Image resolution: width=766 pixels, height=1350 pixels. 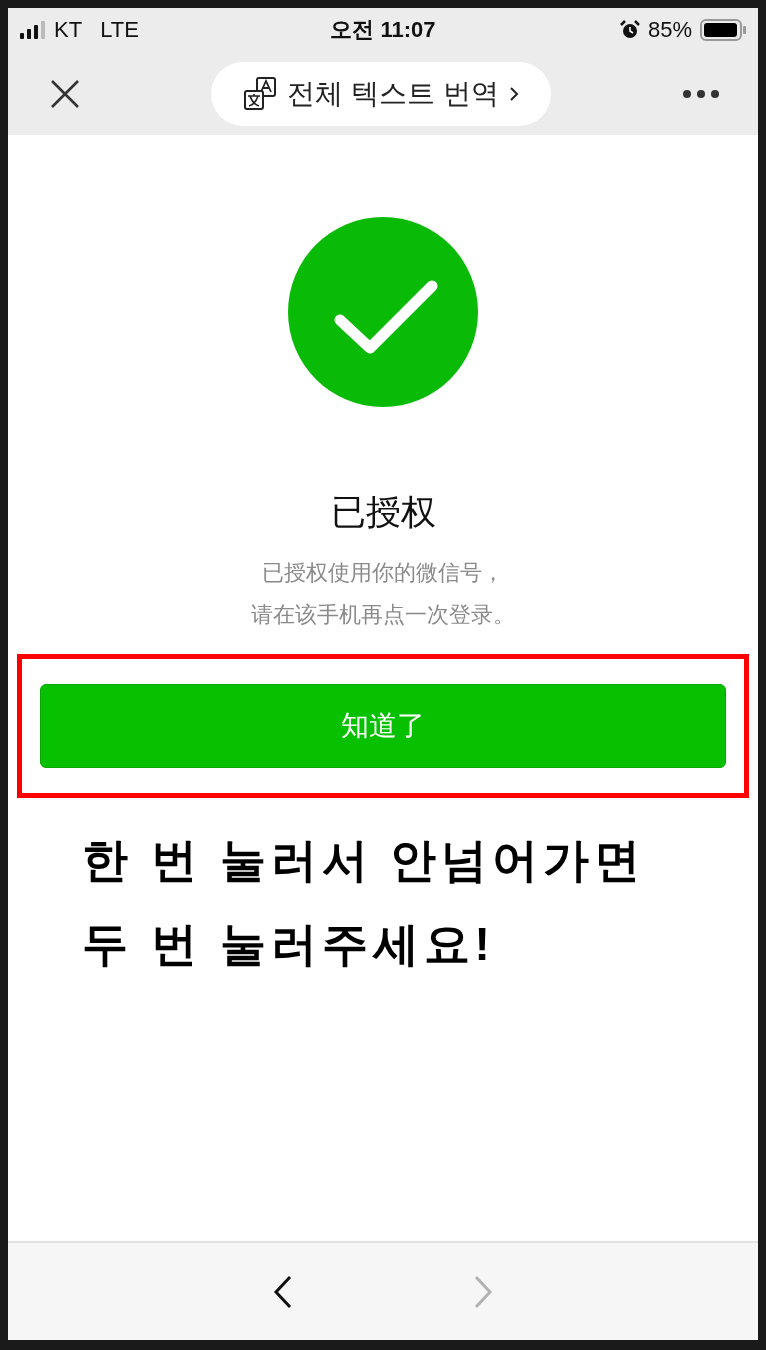 I want to click on translate-button: 전체 텍스트 번역, so click(x=381, y=93).